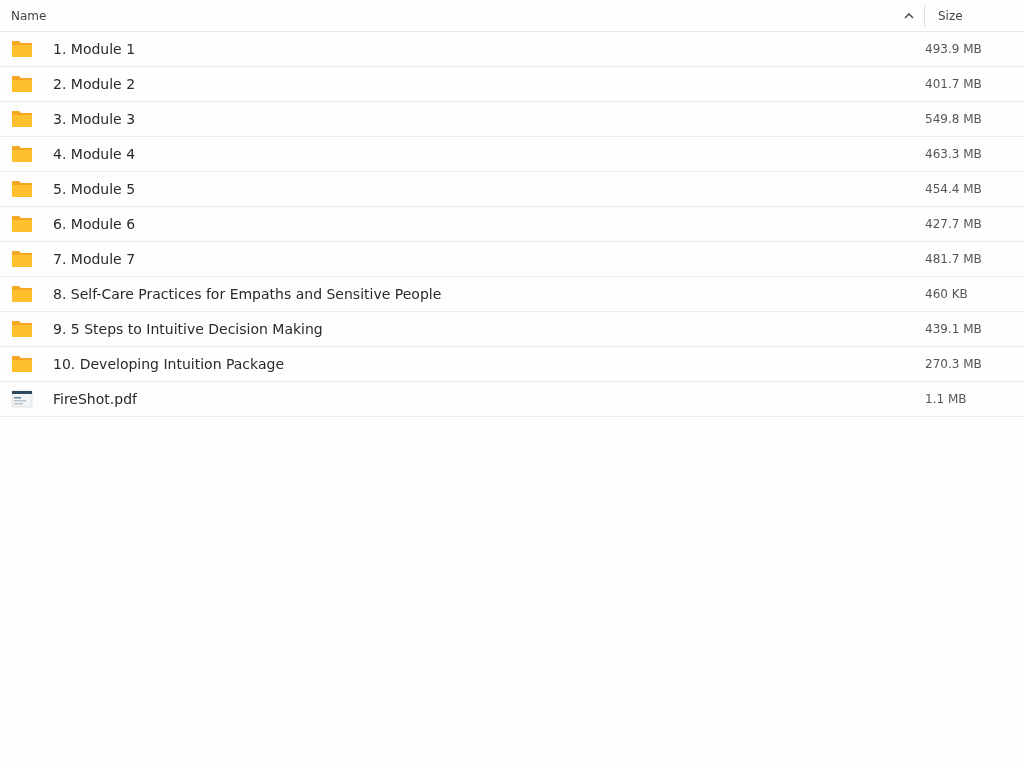  Describe the element at coordinates (954, 364) in the screenshot. I see `file-size: 270.3 MB` at that location.